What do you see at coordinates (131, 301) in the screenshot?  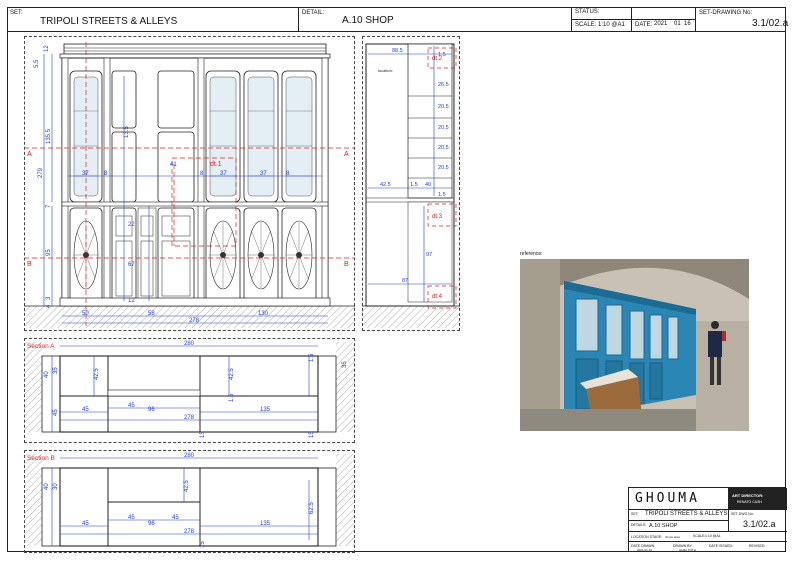 I see `dim-center-4: 12` at bounding box center [131, 301].